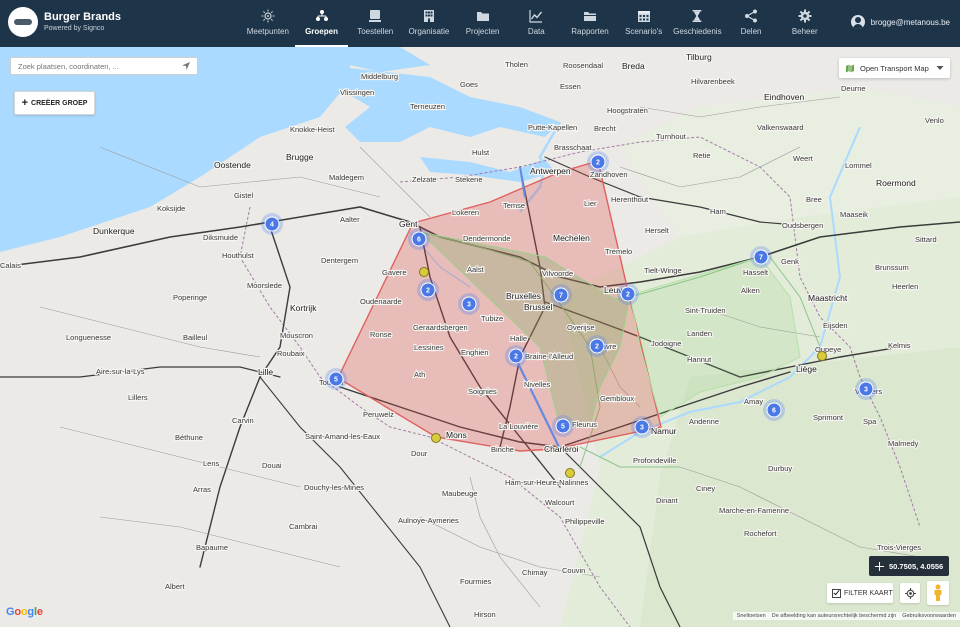  I want to click on cluster-count: 4, so click(272, 225).